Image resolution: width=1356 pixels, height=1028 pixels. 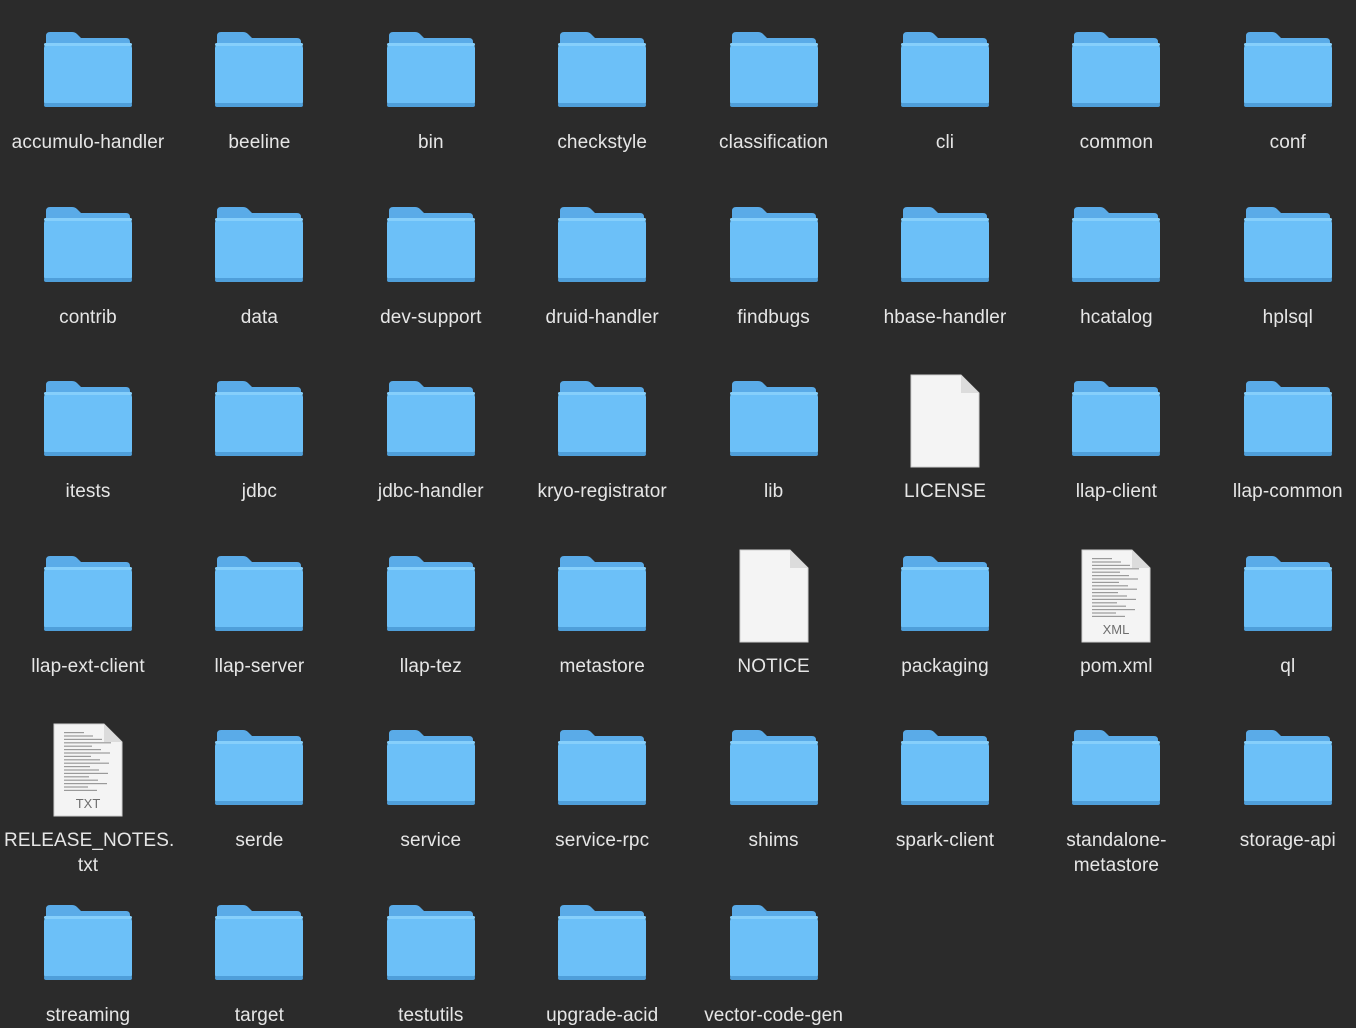 I want to click on item-name-label: accumulo-handler, so click(x=88, y=142).